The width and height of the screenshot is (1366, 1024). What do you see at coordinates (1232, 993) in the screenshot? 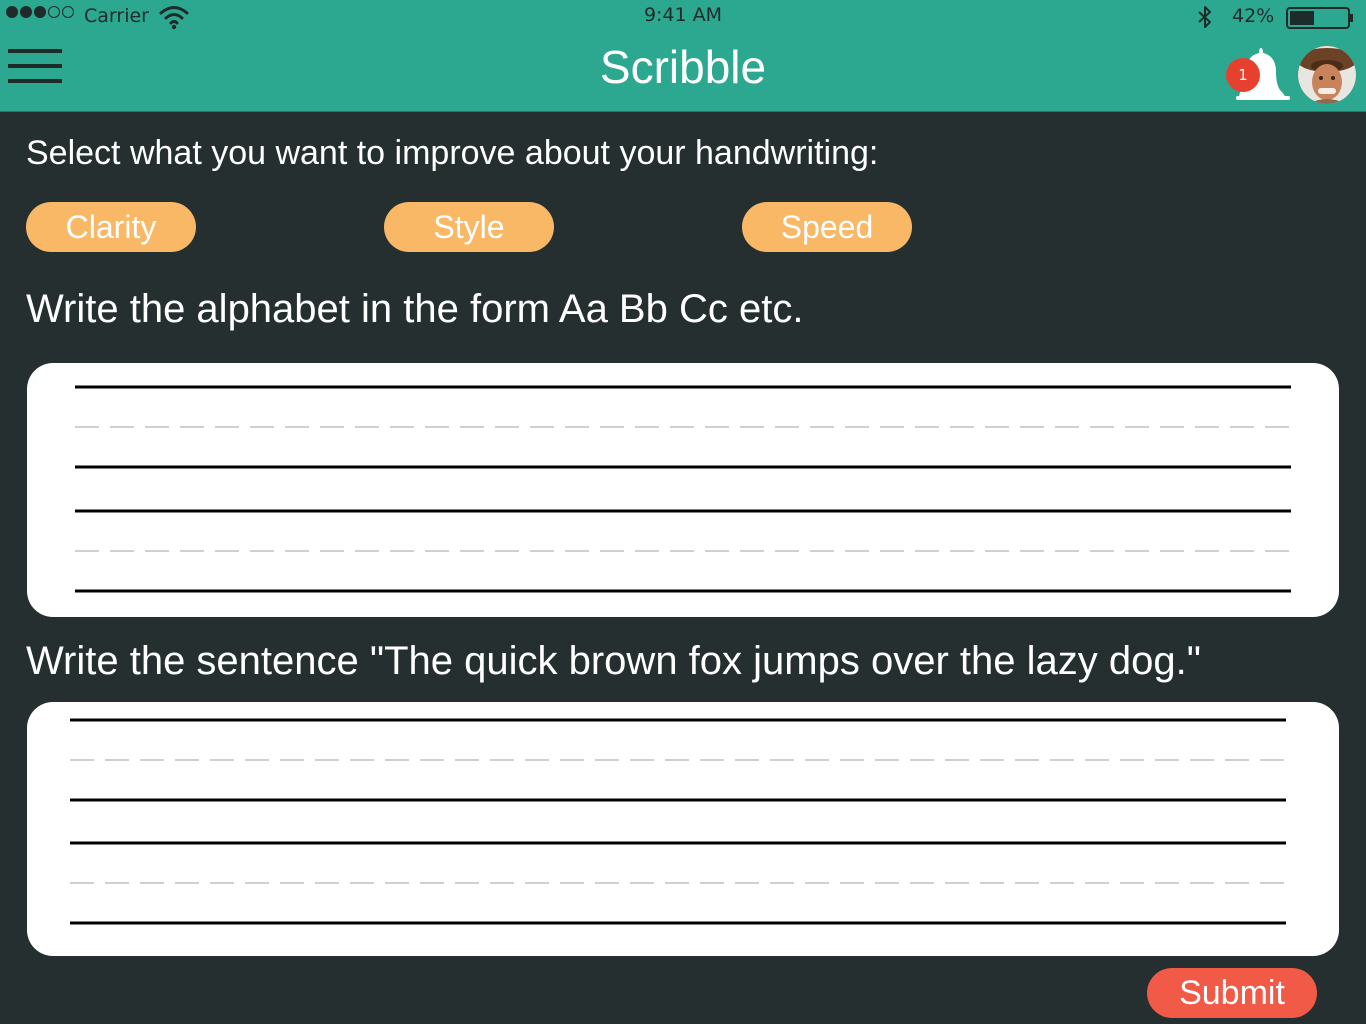
I see `submit-button: Submit` at bounding box center [1232, 993].